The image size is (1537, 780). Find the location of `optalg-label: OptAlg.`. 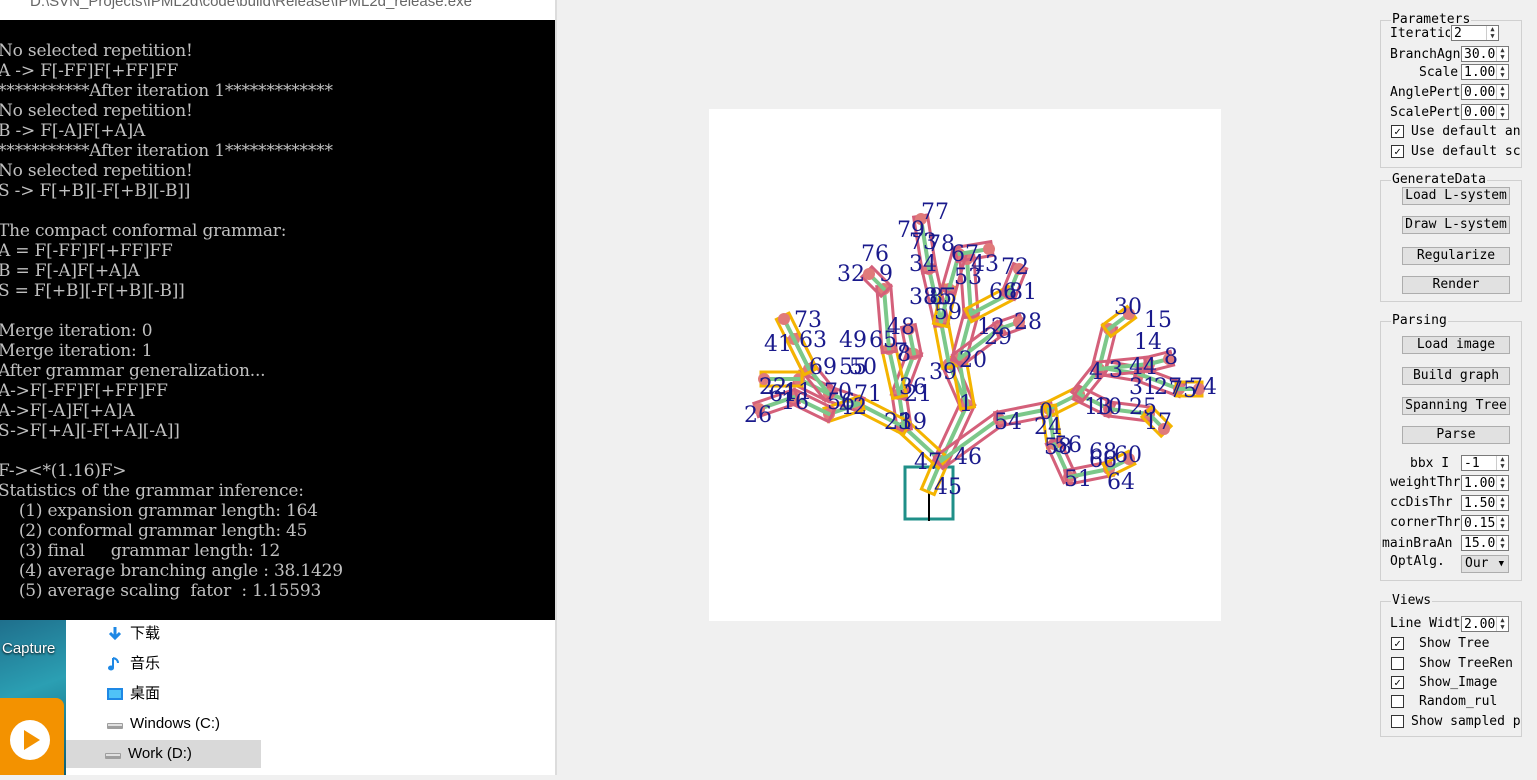

optalg-label: OptAlg. is located at coordinates (1417, 561).